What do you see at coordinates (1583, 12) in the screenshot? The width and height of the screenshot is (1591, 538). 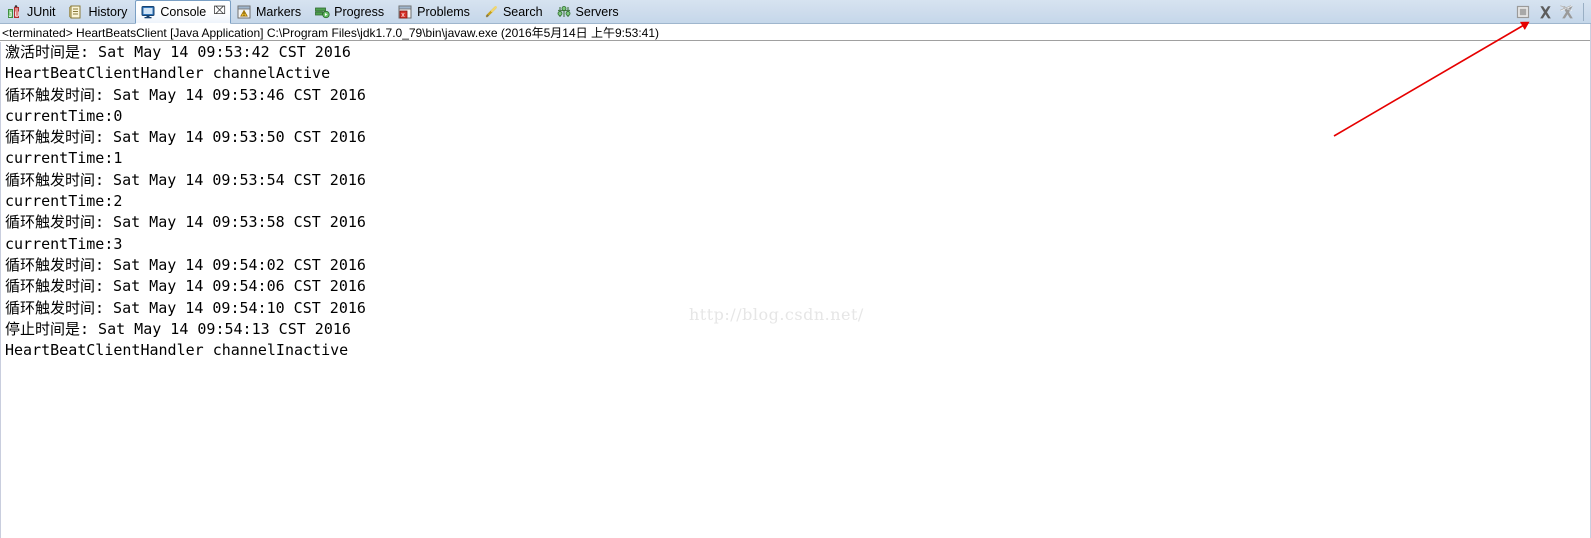 I see `toolbar-separator` at bounding box center [1583, 12].